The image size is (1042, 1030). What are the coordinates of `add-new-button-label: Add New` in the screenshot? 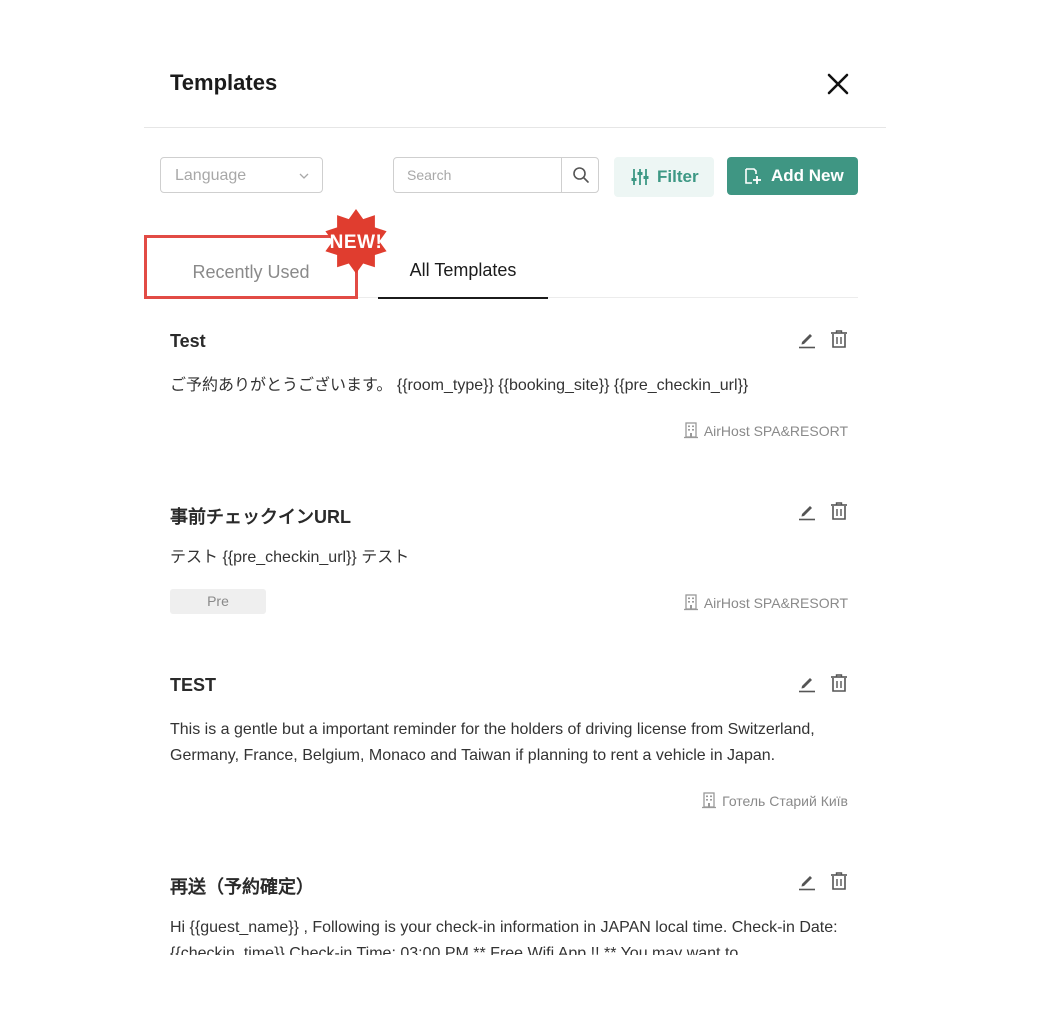 It's located at (807, 175).